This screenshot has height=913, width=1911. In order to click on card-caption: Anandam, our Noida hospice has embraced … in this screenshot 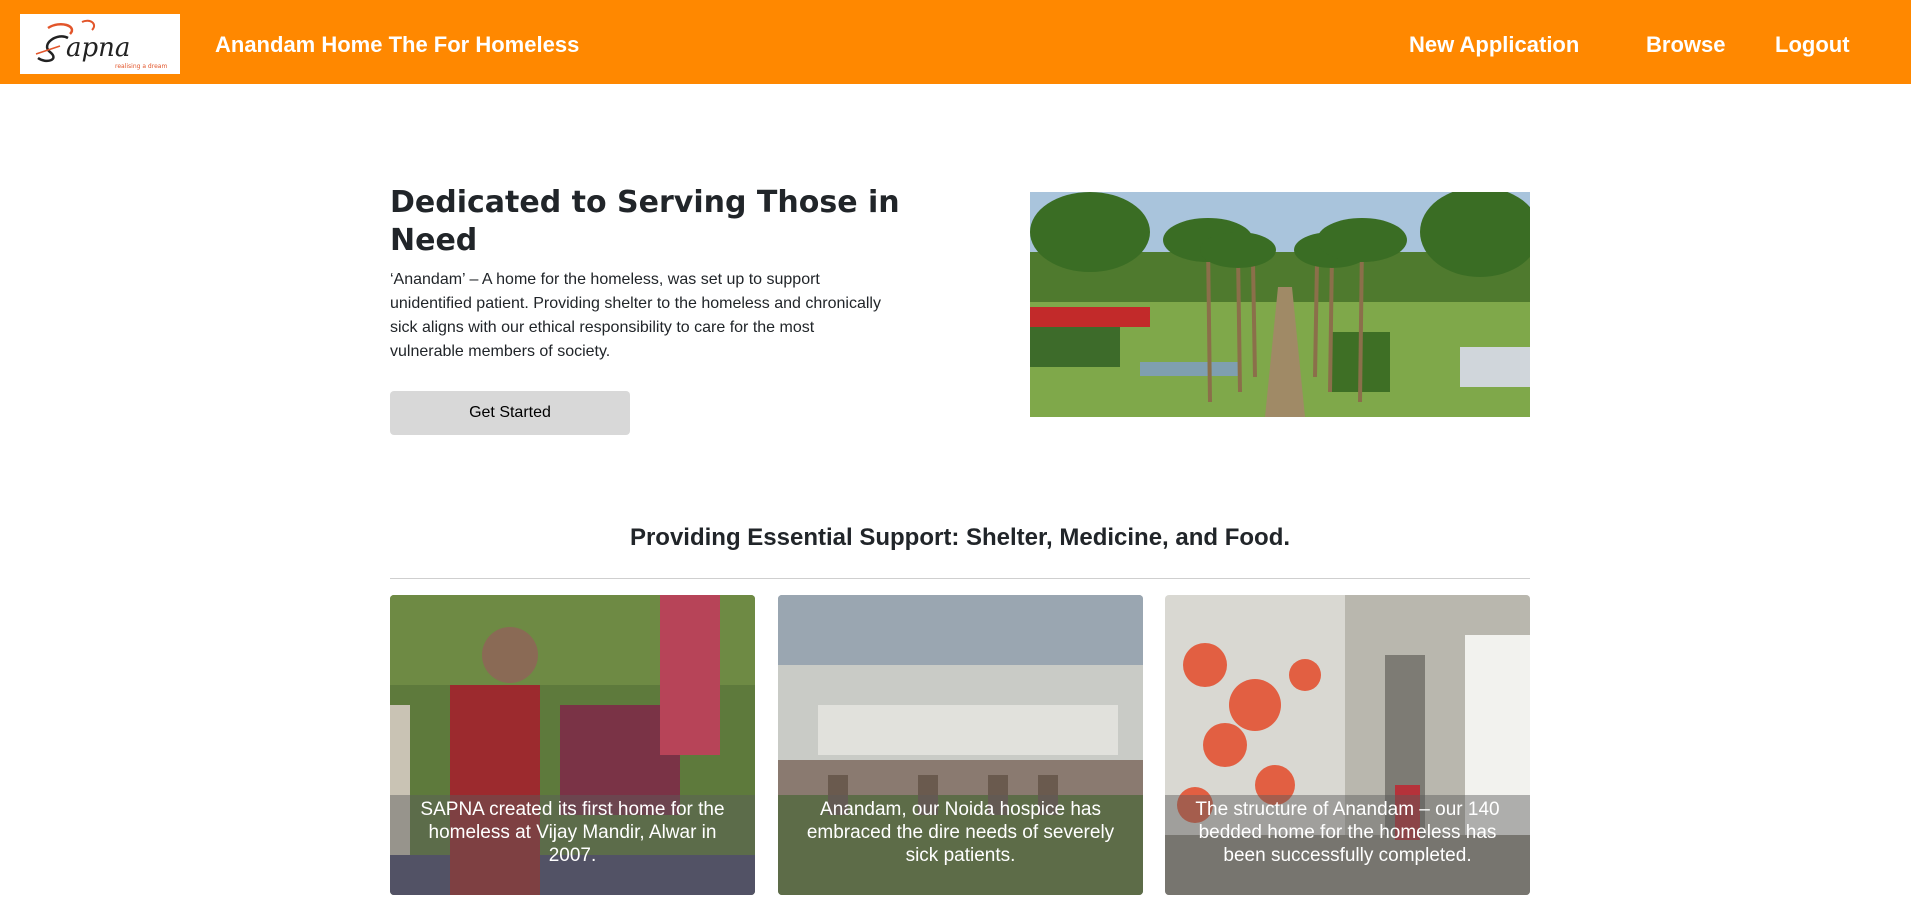, I will do `click(960, 845)`.